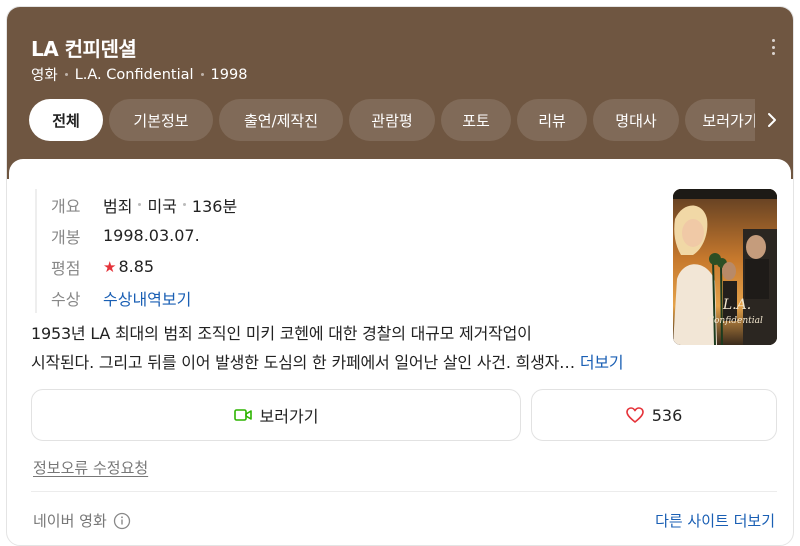  Describe the element at coordinates (147, 298) in the screenshot. I see `award-link: 수상내역보기` at that location.